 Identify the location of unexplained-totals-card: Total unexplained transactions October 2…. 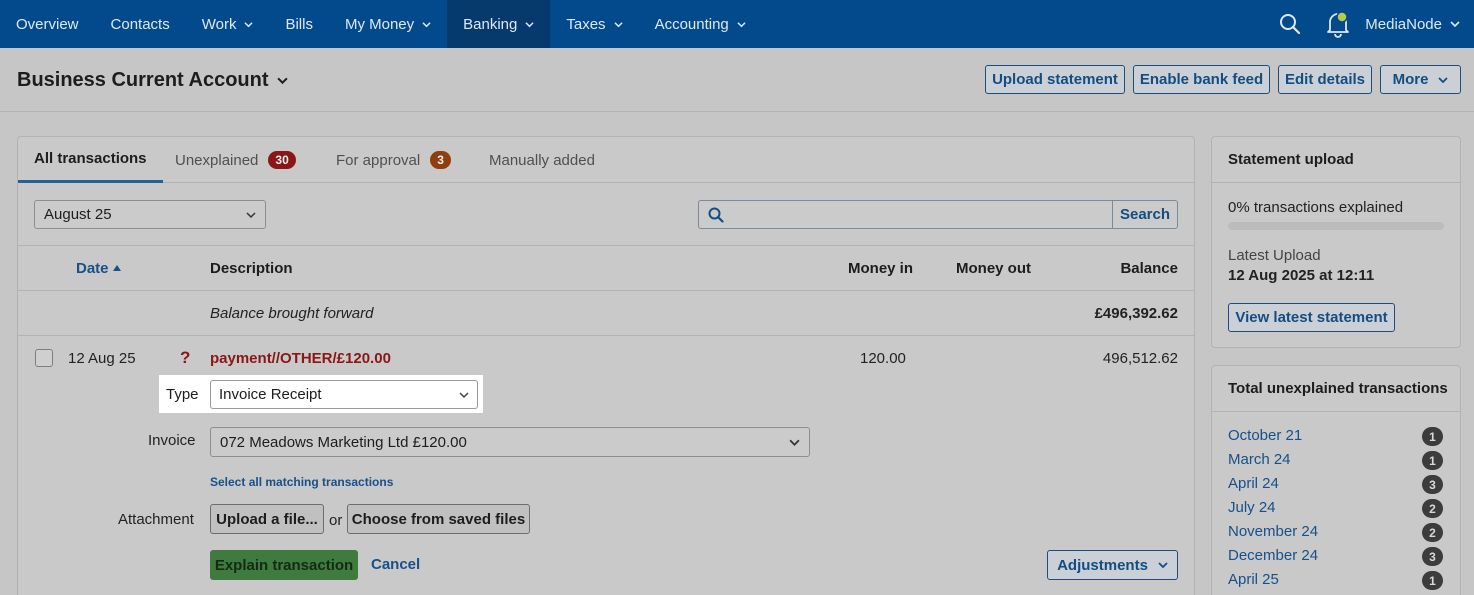
(1336, 480).